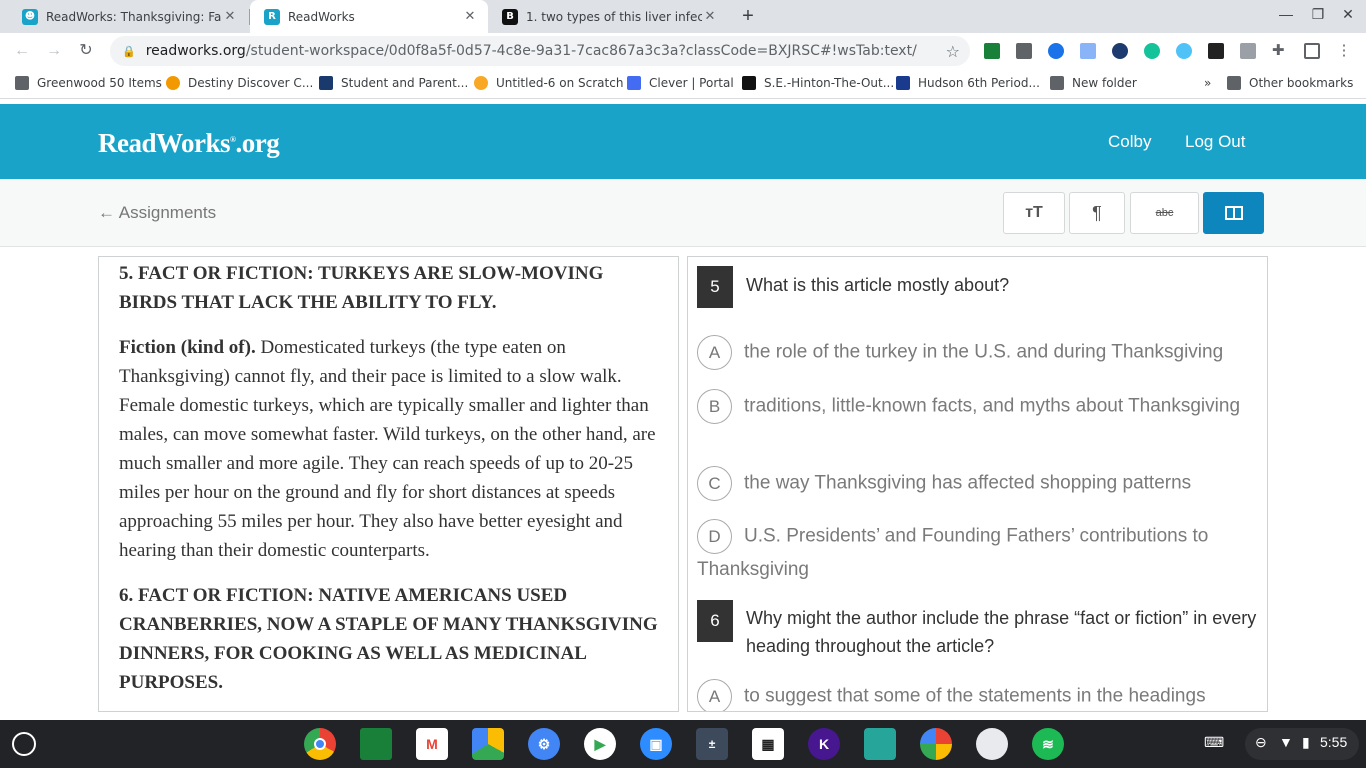  What do you see at coordinates (768, 744) in the screenshot?
I see `calendar-icon: ▦` at bounding box center [768, 744].